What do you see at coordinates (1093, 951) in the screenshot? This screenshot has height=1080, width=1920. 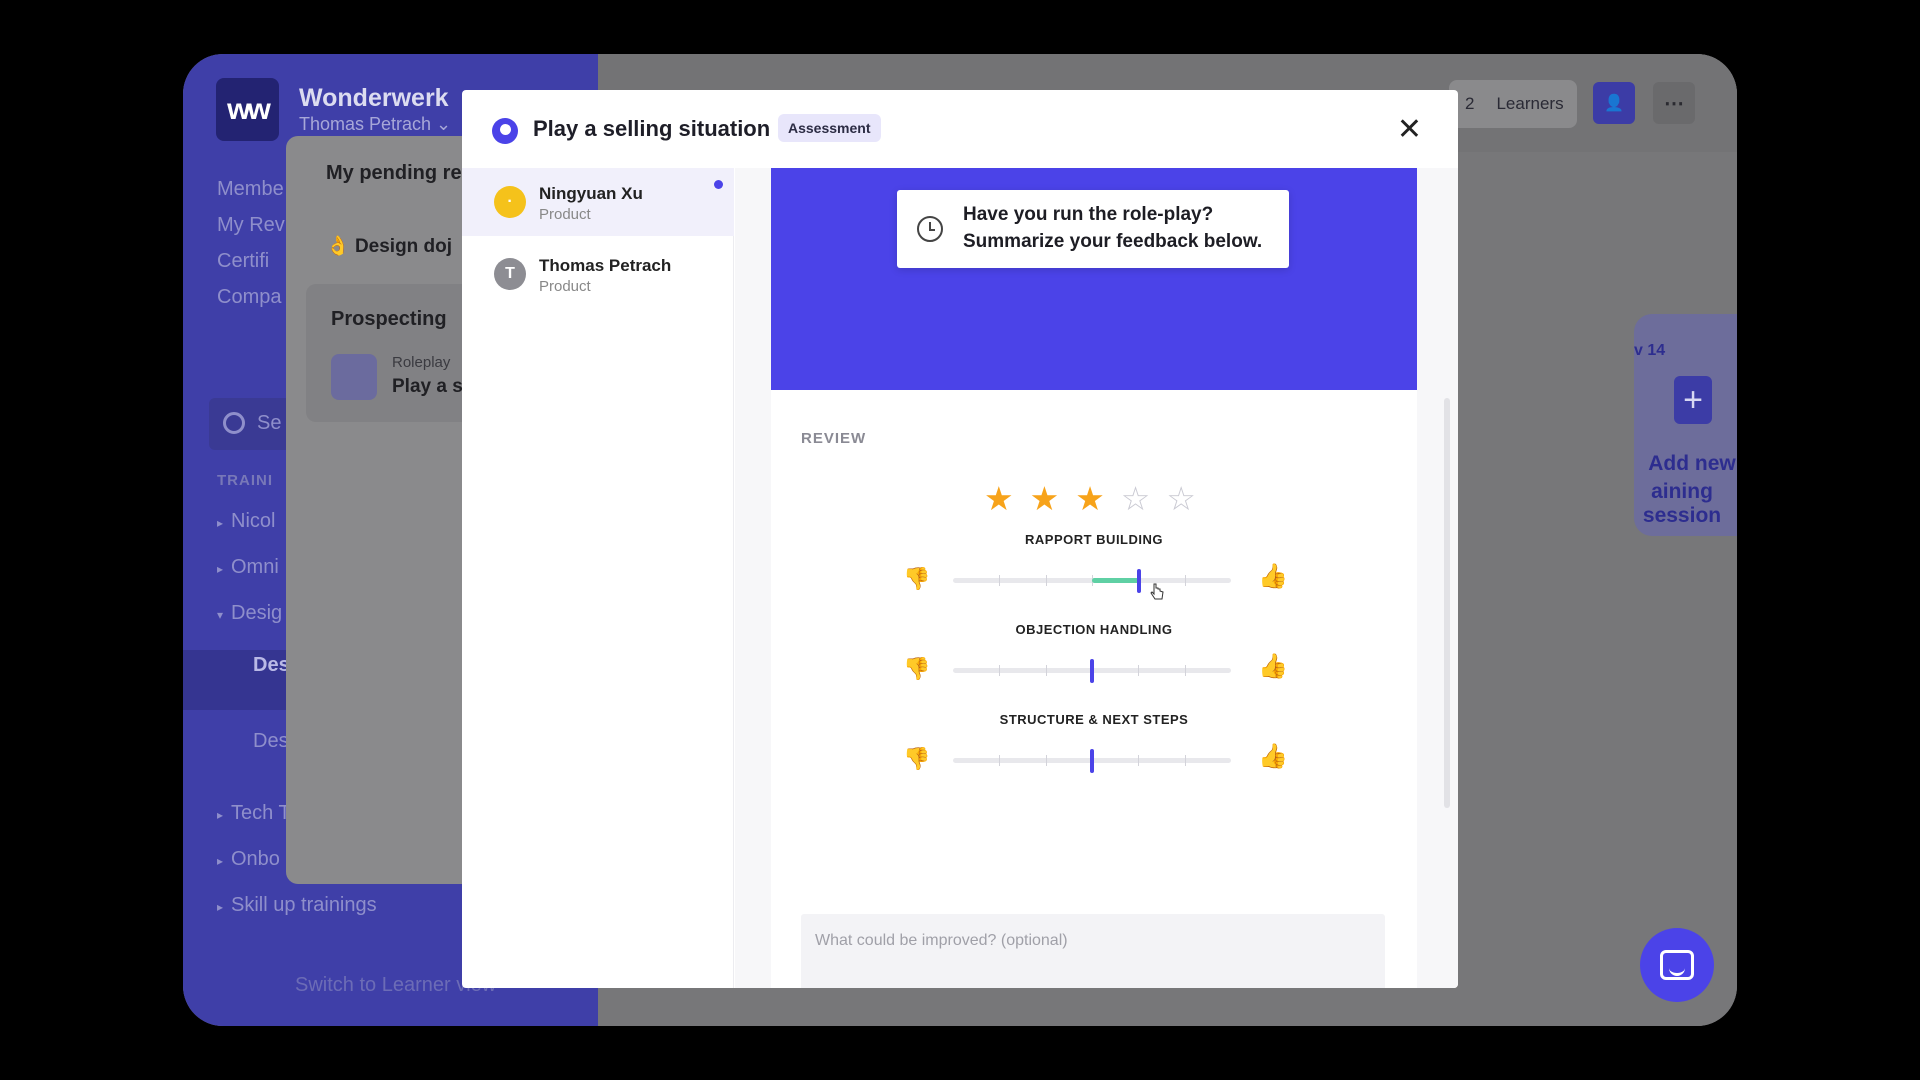 I see `improvement-input` at bounding box center [1093, 951].